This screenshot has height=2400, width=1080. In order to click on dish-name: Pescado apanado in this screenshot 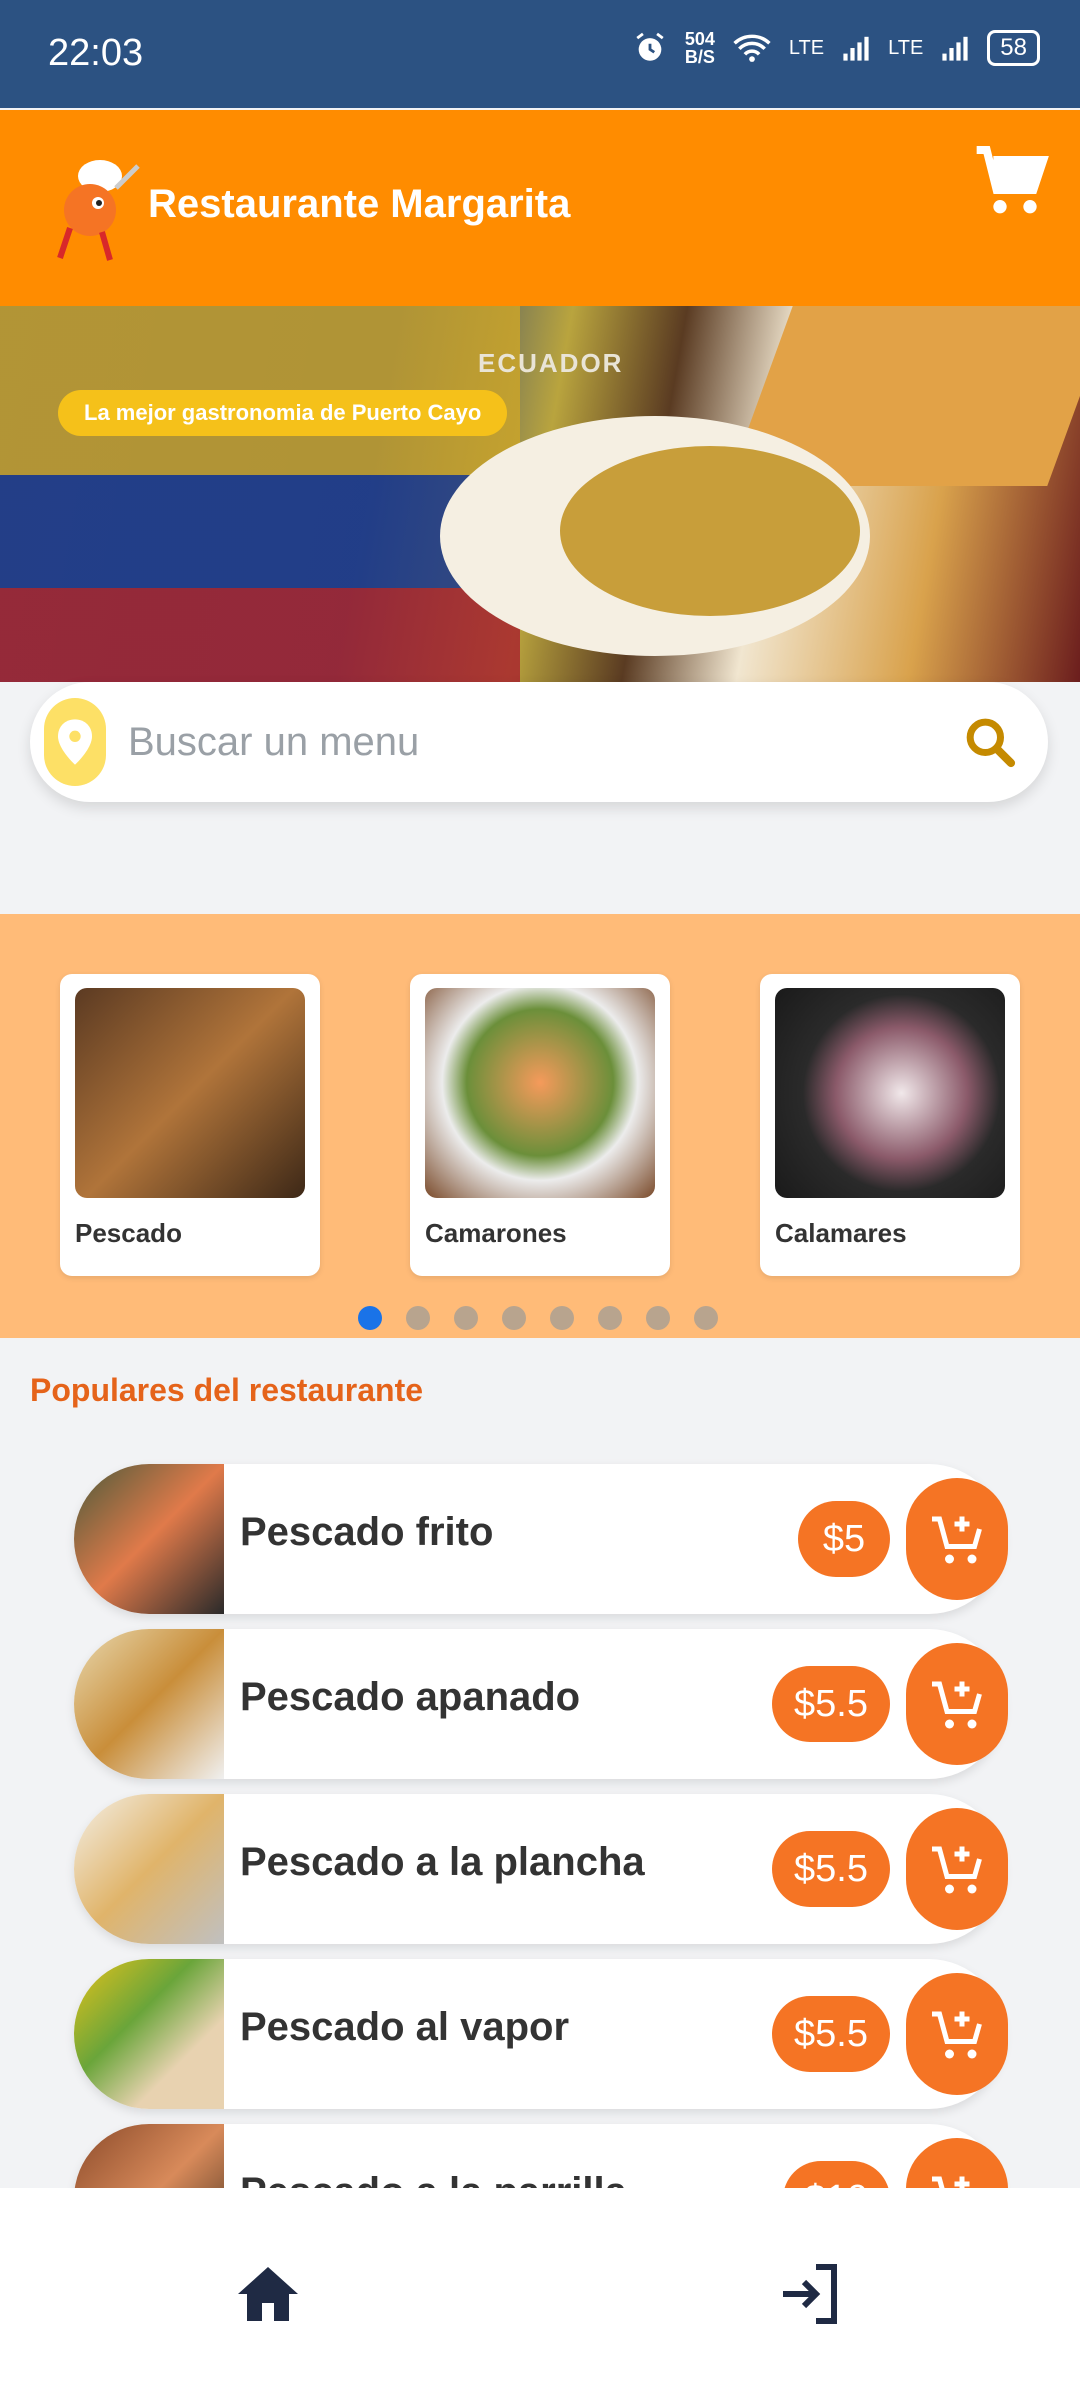, I will do `click(410, 1697)`.